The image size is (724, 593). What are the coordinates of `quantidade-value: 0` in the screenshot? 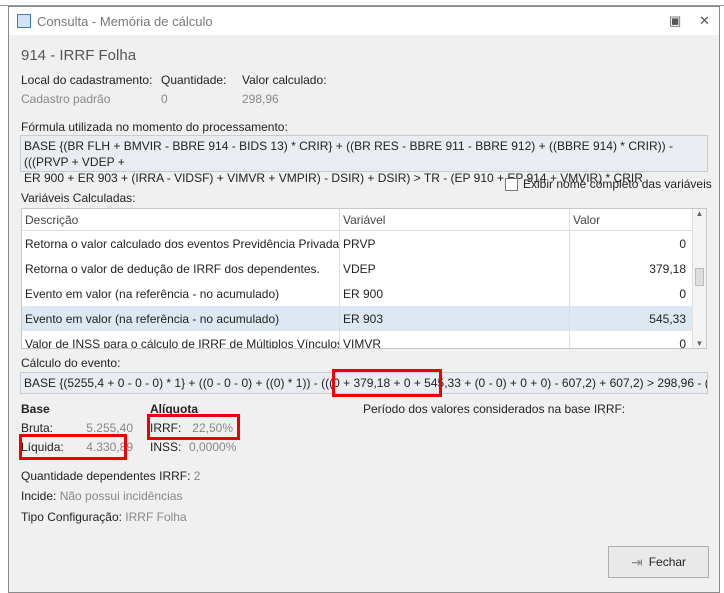 It's located at (164, 99).